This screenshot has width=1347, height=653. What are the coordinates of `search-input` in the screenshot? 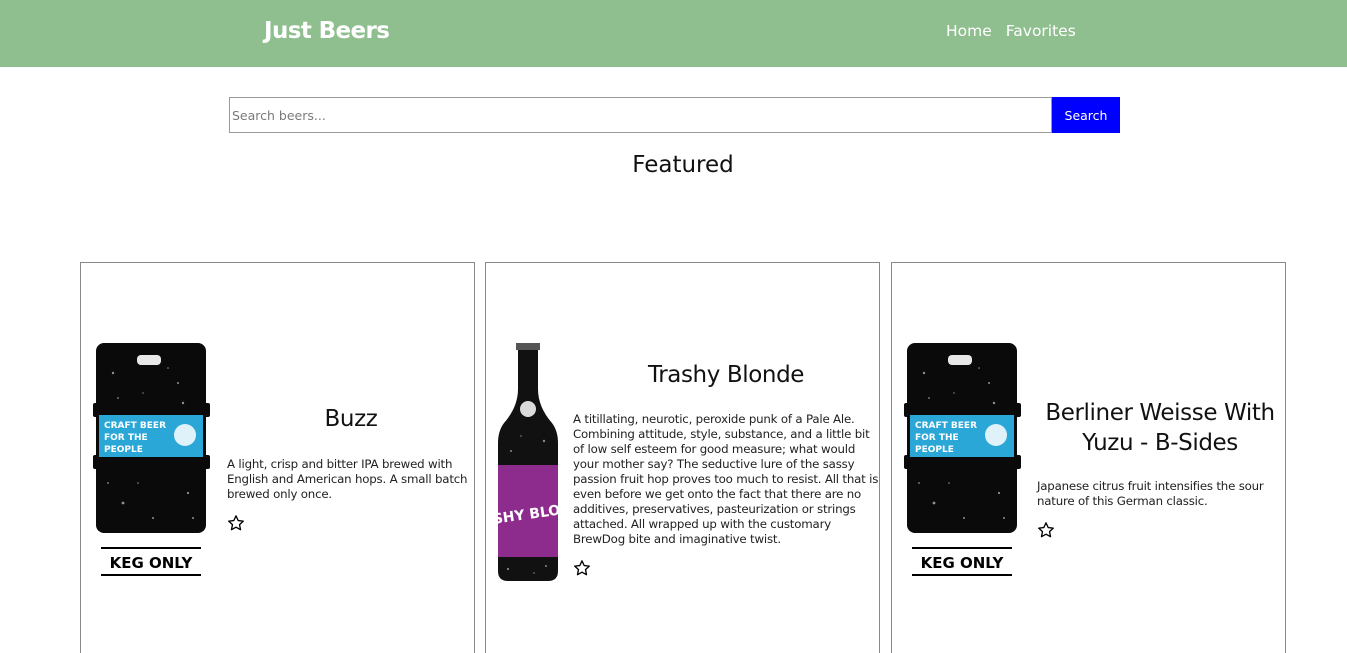 It's located at (640, 115).